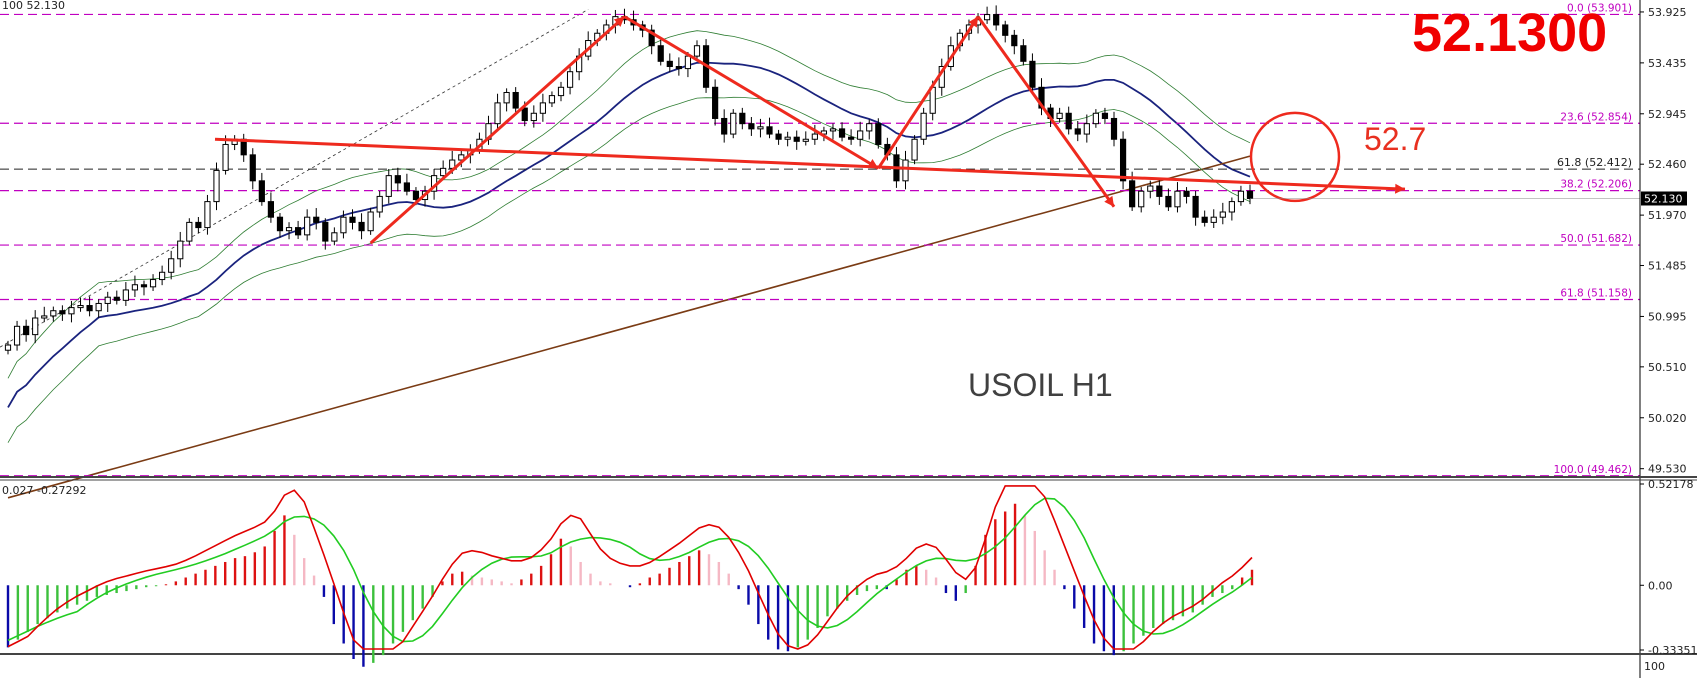 The width and height of the screenshot is (1697, 678). I want to click on indicator-tick-label: 0.52178, so click(1671, 484).